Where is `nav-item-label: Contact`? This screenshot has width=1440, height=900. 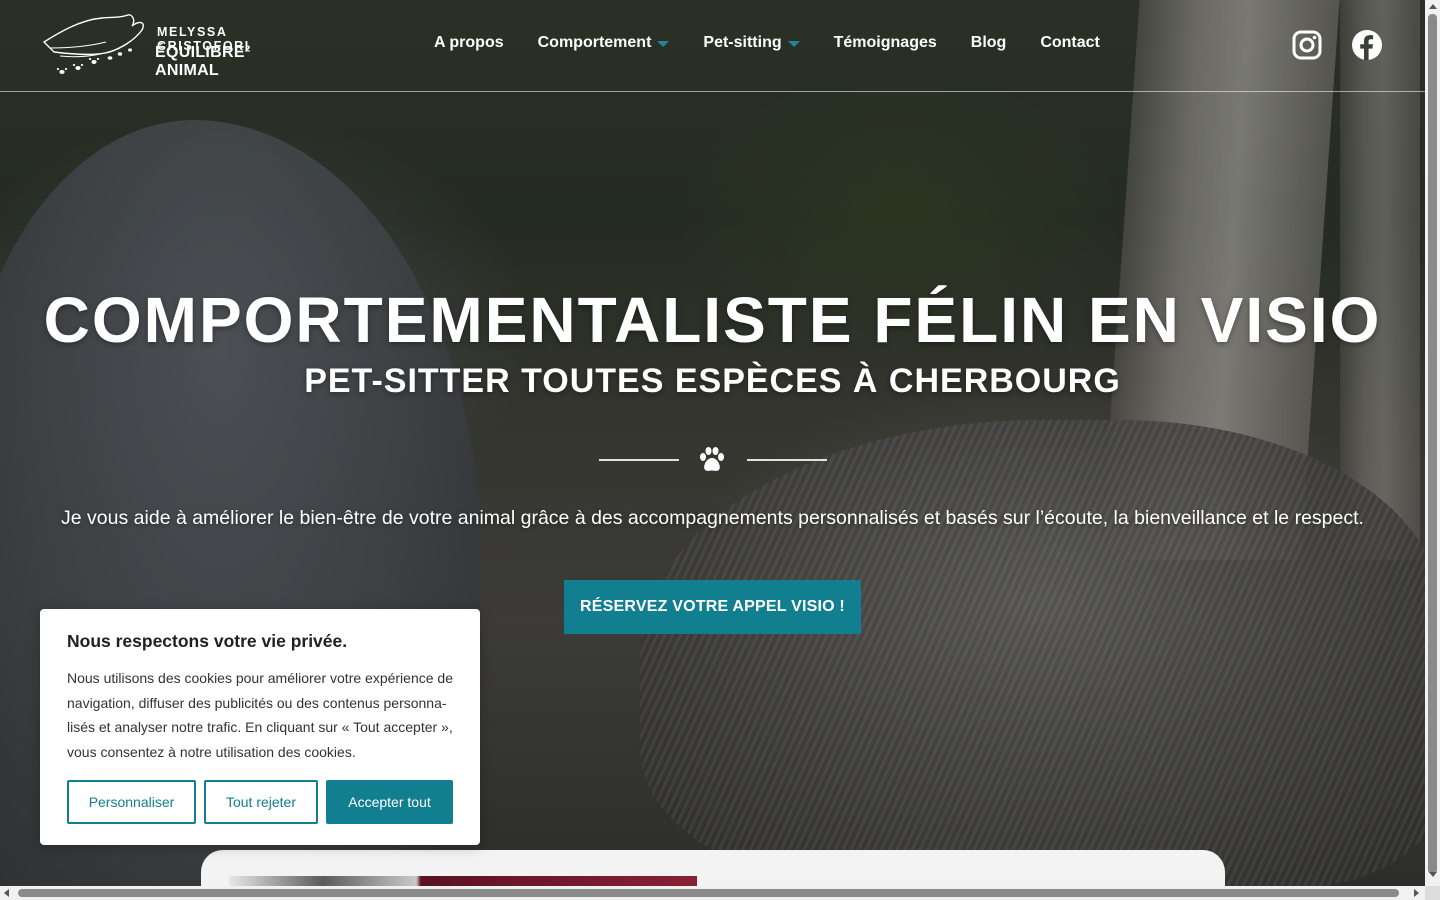 nav-item-label: Contact is located at coordinates (1070, 42).